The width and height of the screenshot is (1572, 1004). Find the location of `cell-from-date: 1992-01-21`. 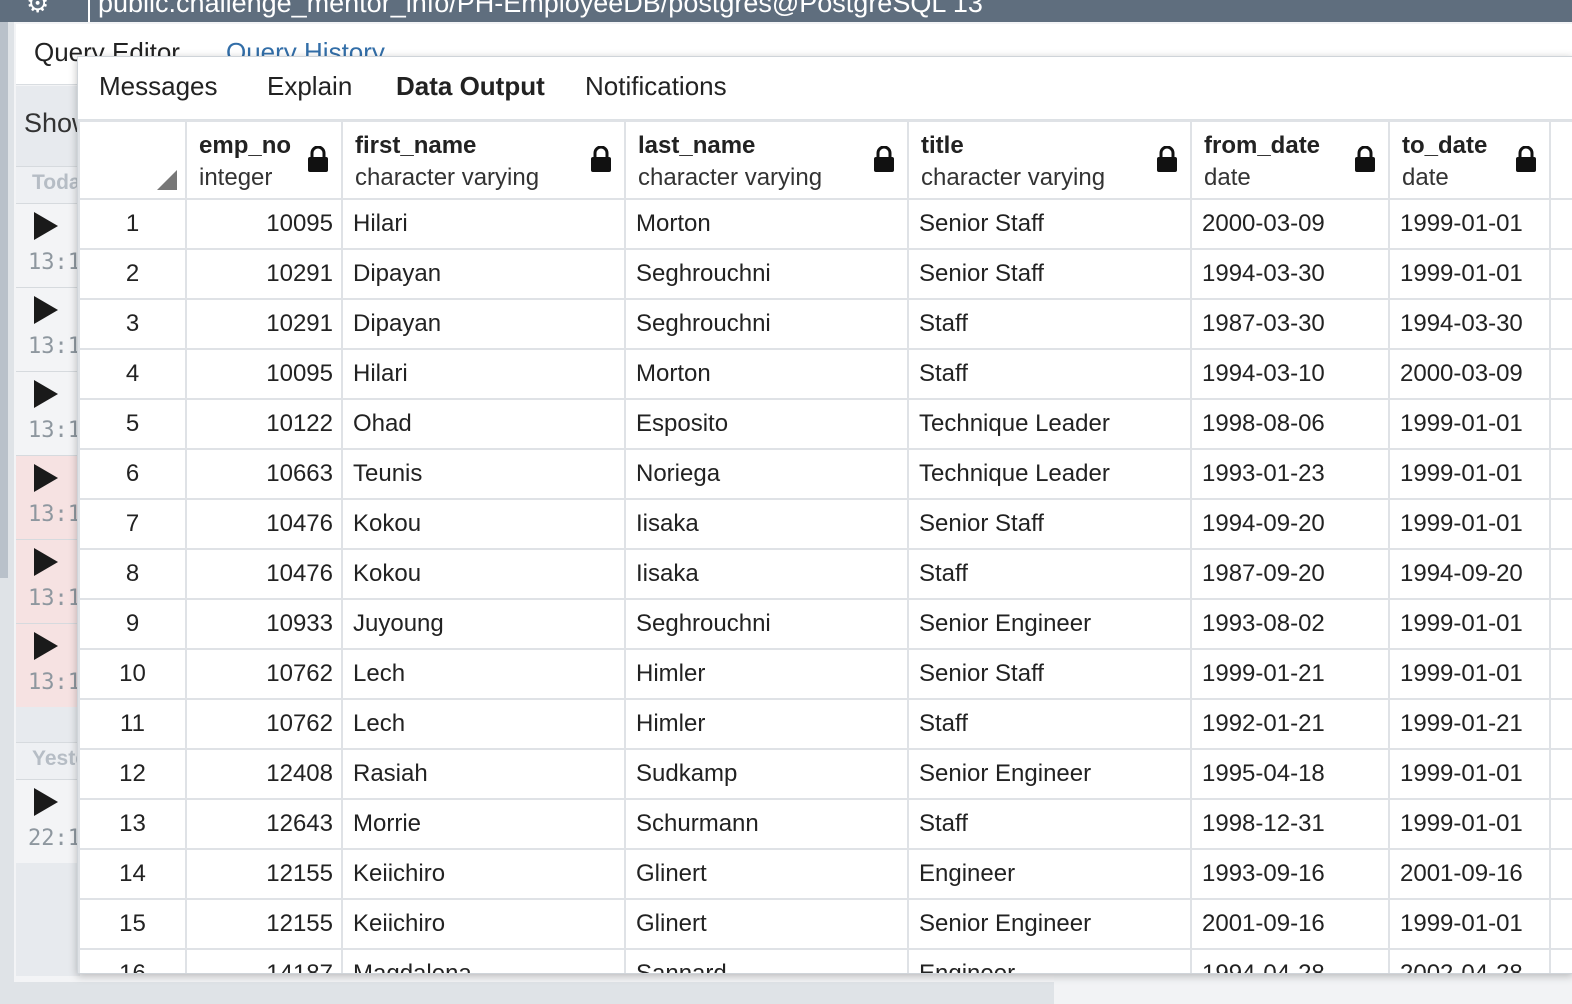

cell-from-date: 1992-01-21 is located at coordinates (1290, 724).